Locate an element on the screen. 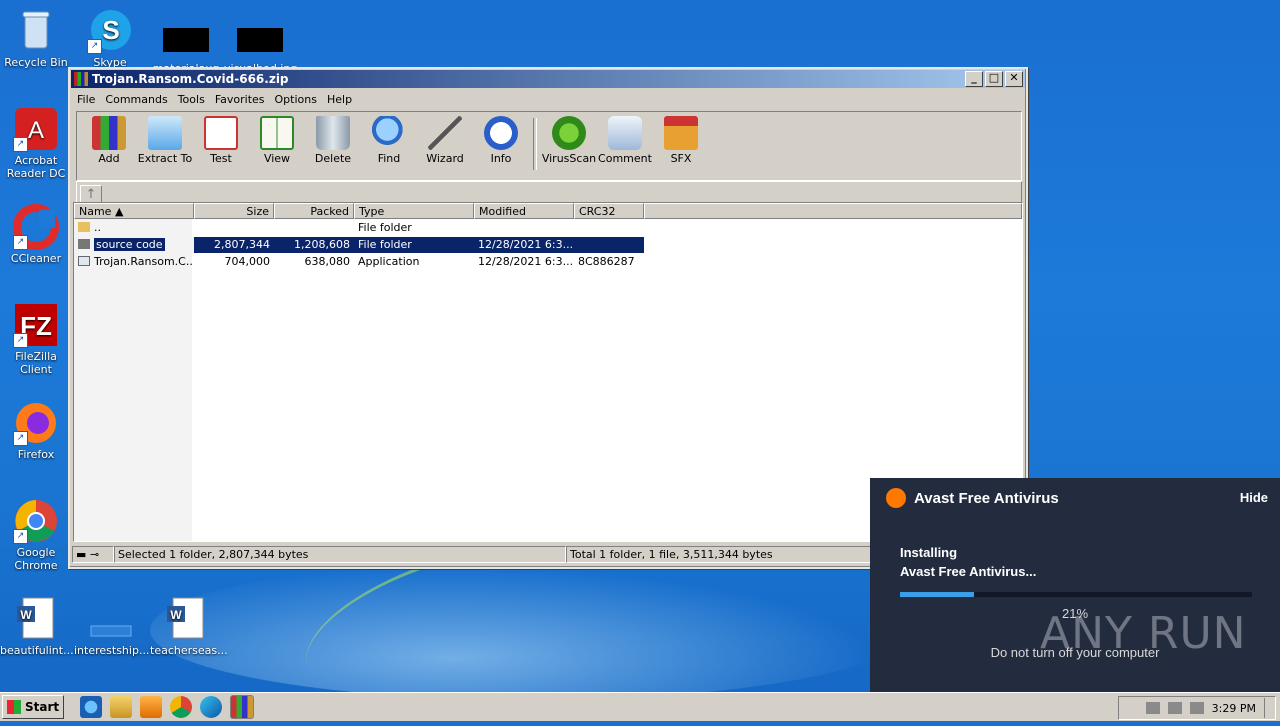 The height and width of the screenshot is (726, 1280). delete-label: Delete is located at coordinates (333, 158).